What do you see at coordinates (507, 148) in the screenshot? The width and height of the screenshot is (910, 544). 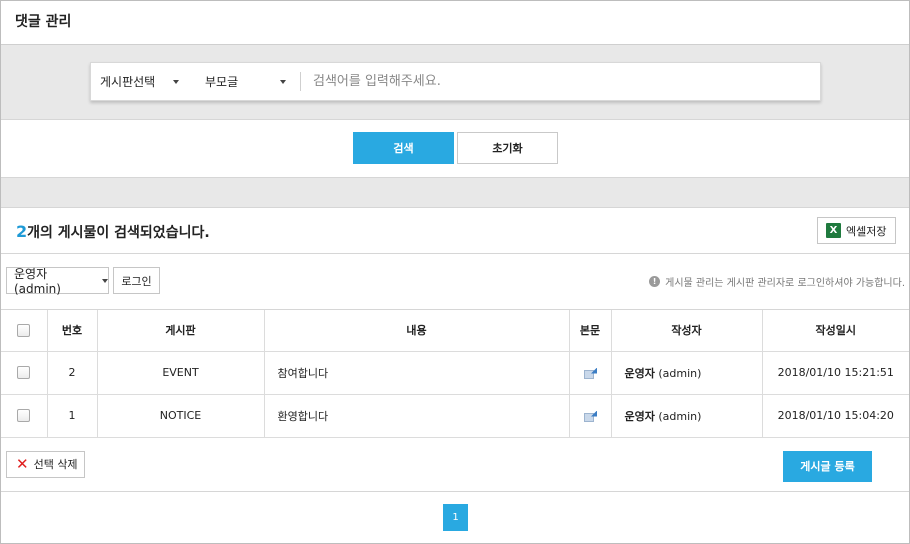 I see `reset-button: 초기화` at bounding box center [507, 148].